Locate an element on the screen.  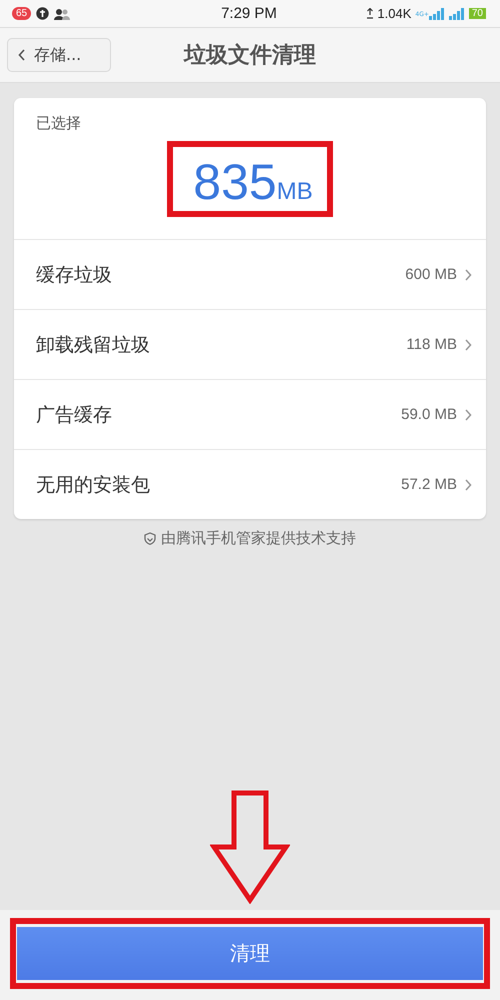
junk-category-row: 无用的安装包 57.2 MB is located at coordinates (250, 484).